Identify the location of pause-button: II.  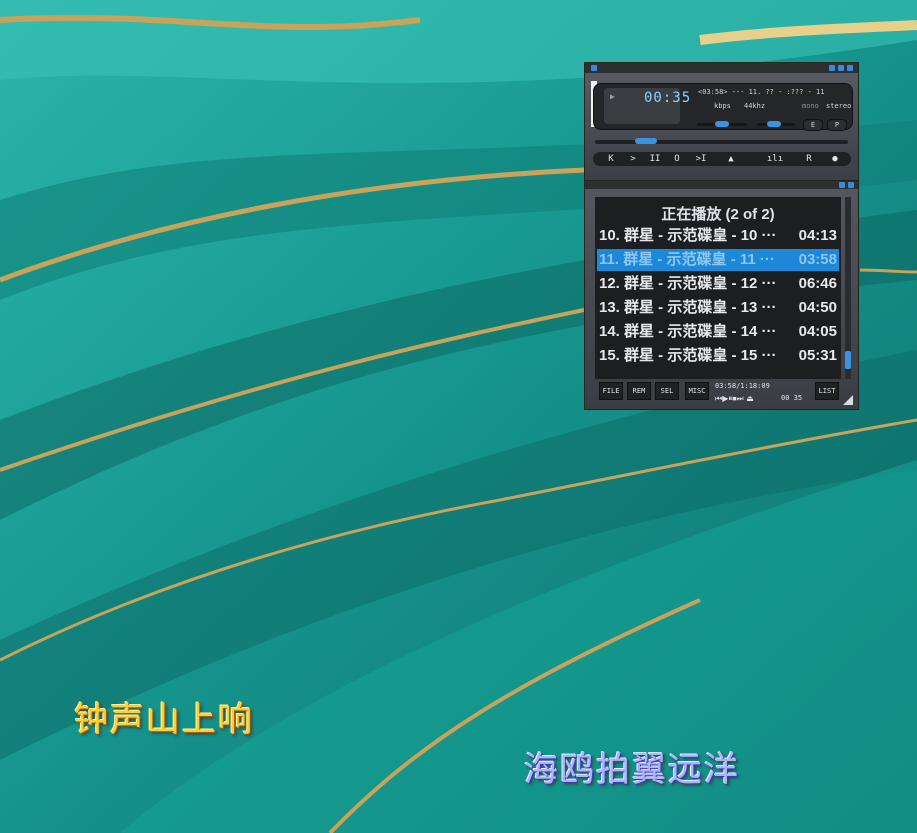
(655, 159).